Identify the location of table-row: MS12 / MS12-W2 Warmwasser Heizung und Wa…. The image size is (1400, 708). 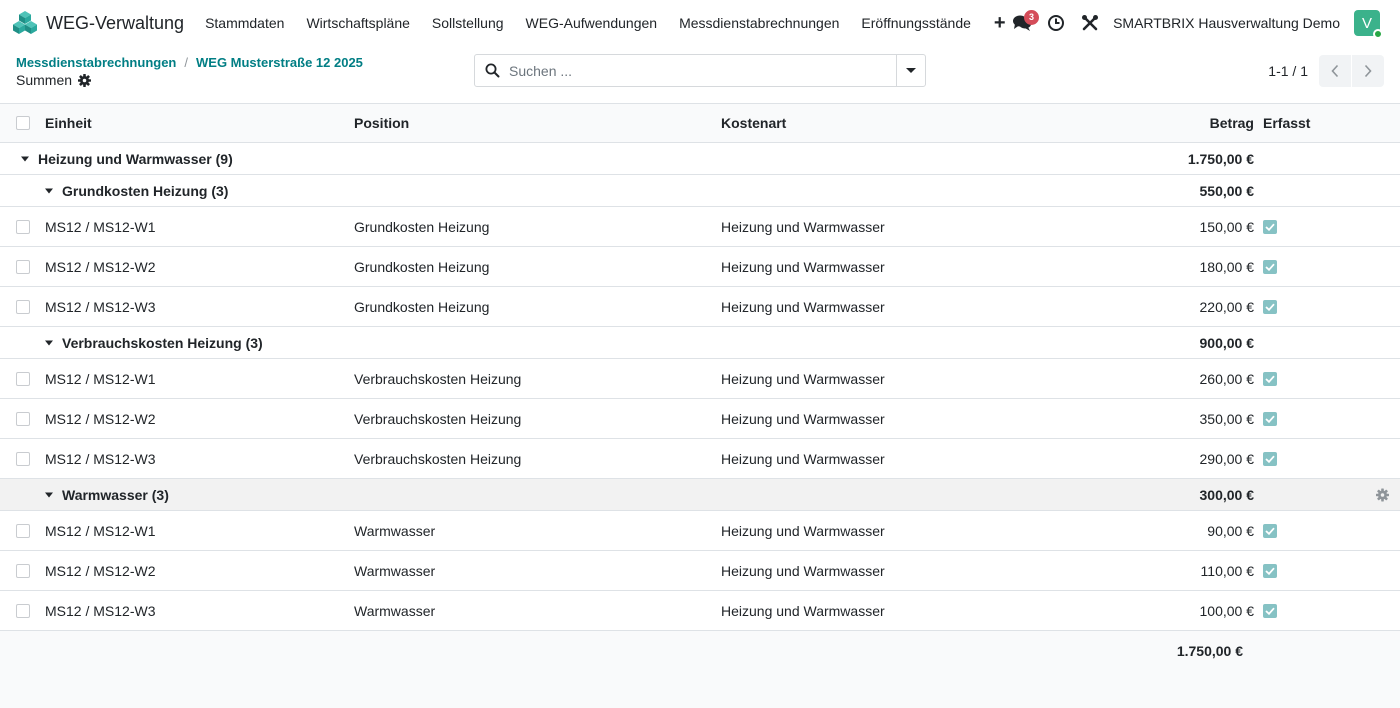
(700, 571).